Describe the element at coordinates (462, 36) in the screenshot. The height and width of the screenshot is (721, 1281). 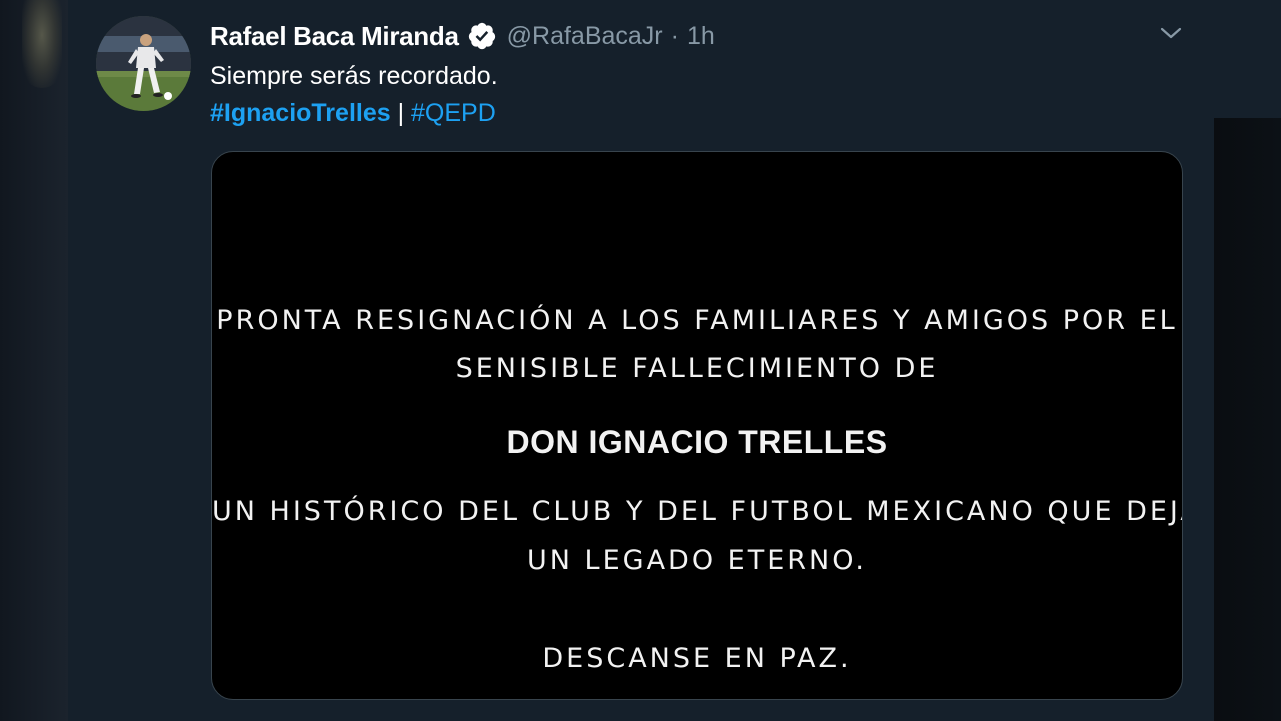
I see `tweet-header: Rafael Baca Miranda @RafaBacaJr · 1h` at that location.